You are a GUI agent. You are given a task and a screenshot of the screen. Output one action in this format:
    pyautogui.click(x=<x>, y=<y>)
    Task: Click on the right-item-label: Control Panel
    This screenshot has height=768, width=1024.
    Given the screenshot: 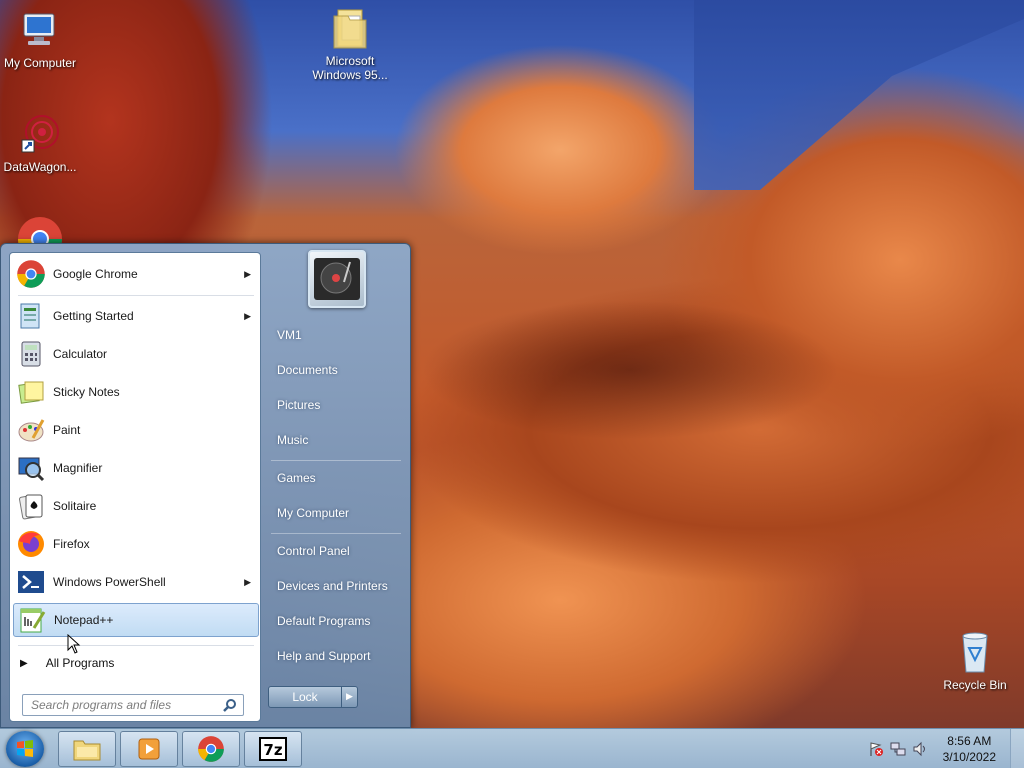 What is the action you would take?
    pyautogui.click(x=313, y=551)
    